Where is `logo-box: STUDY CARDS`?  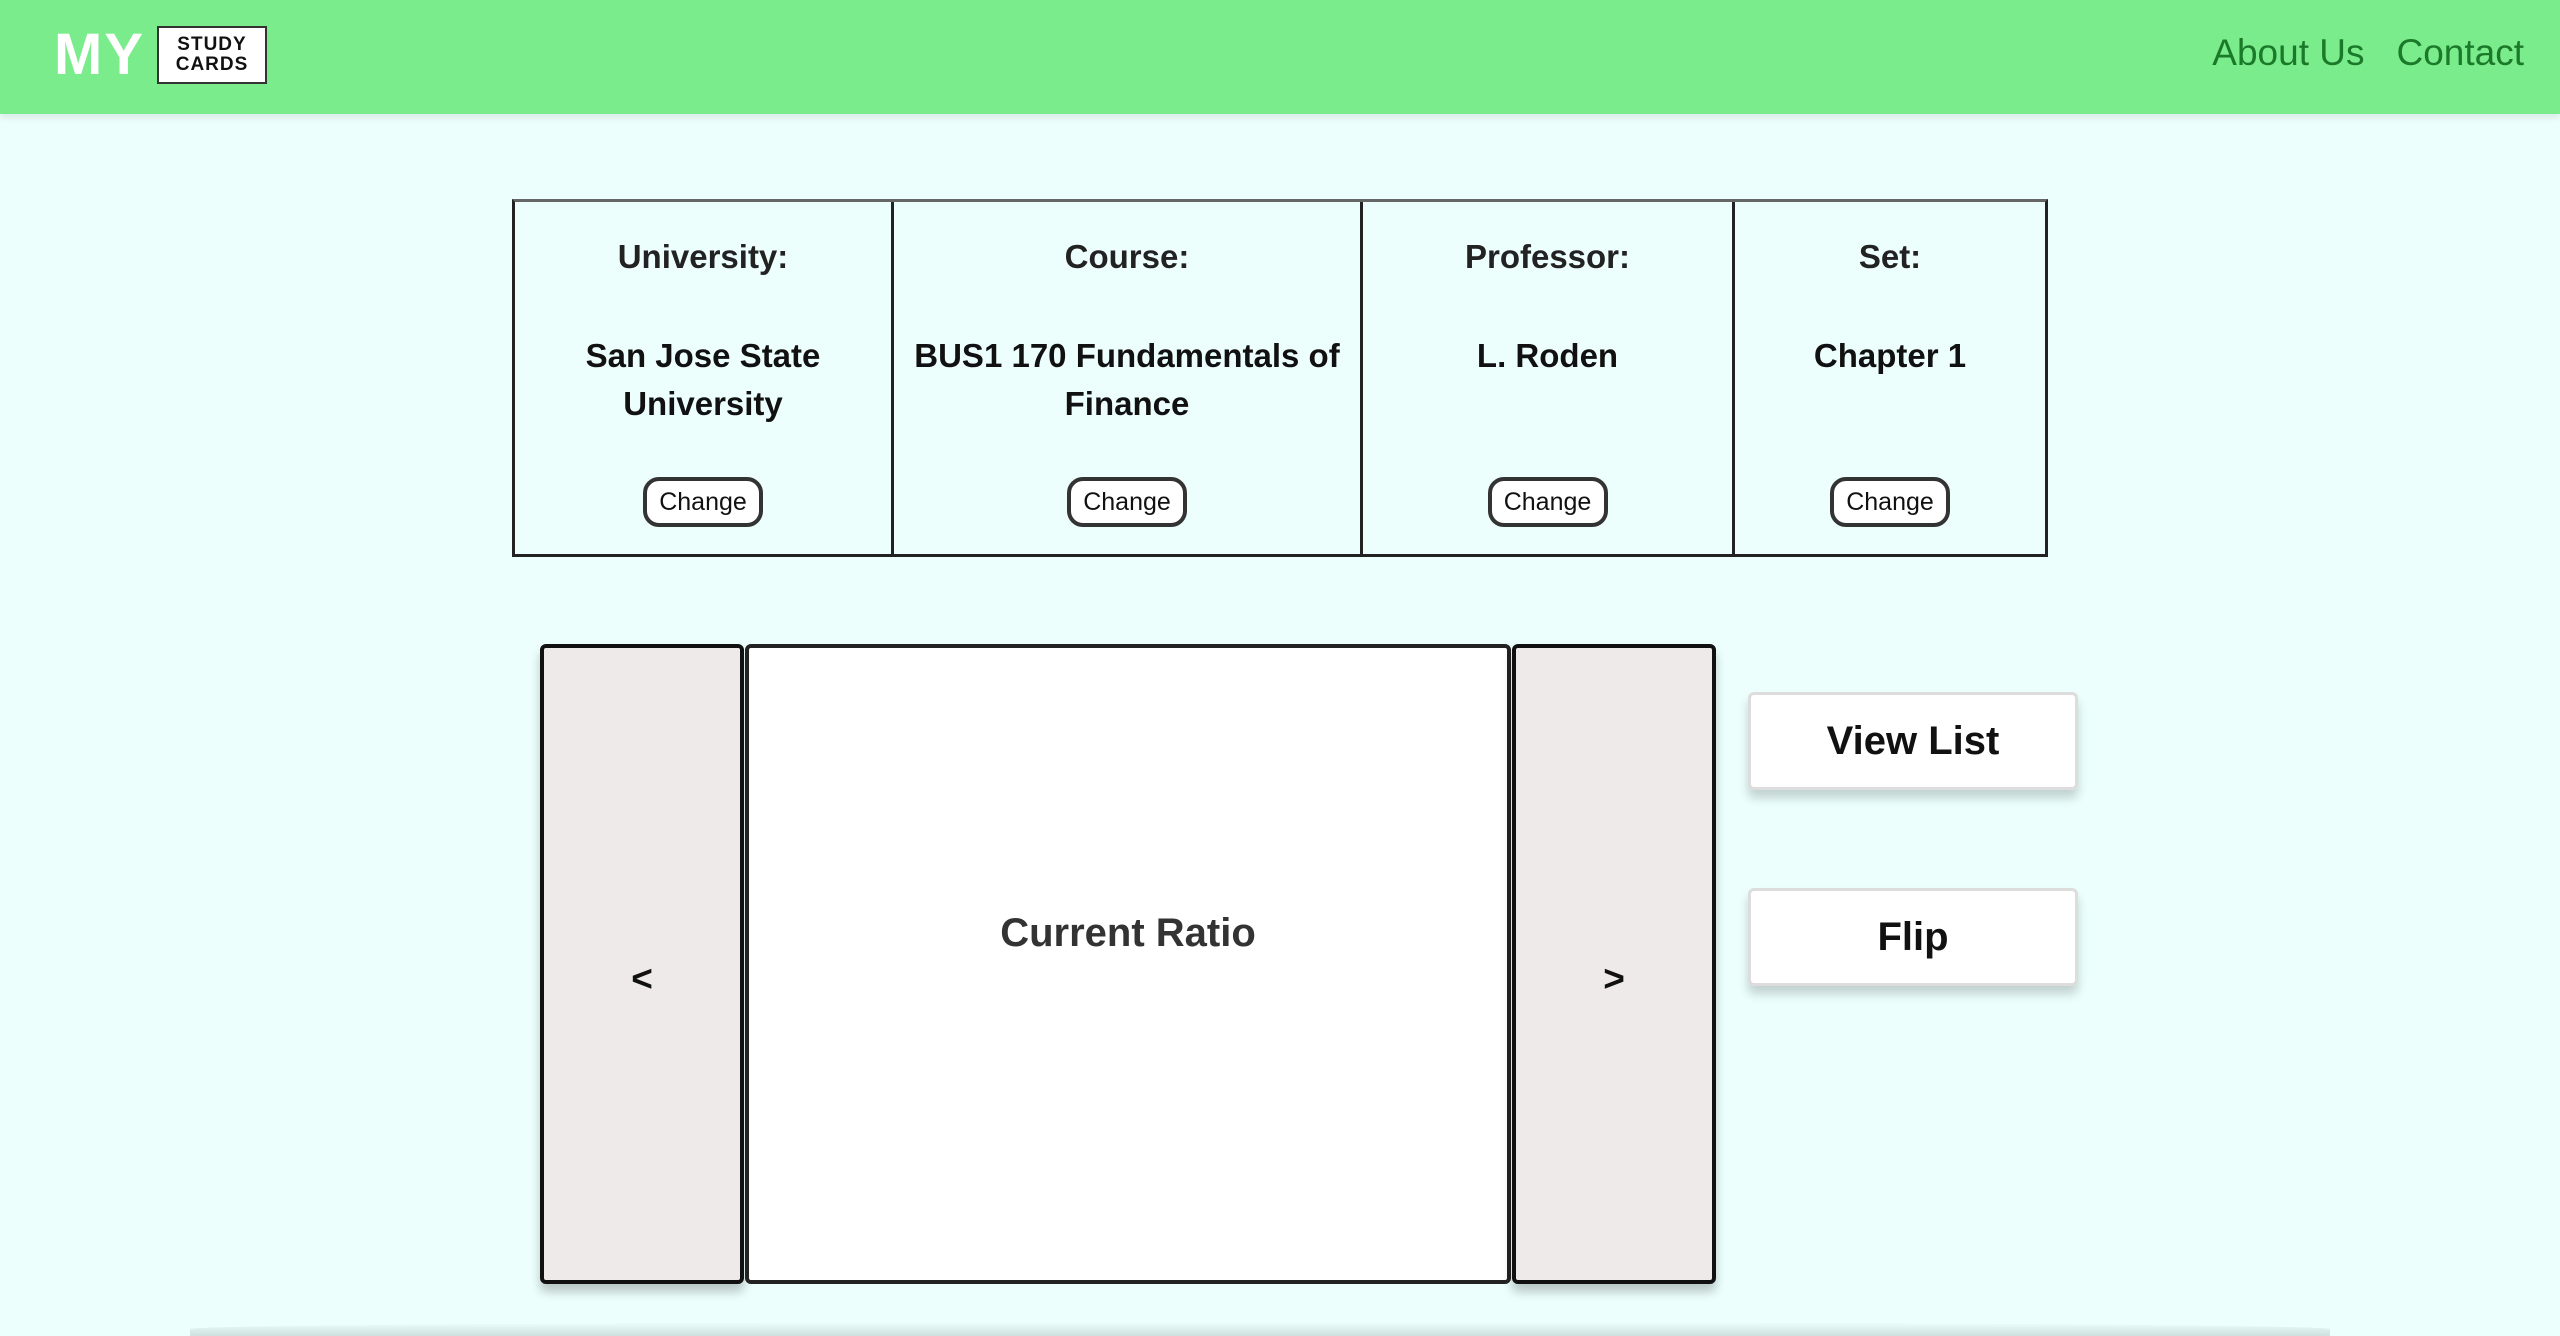
logo-box: STUDY CARDS is located at coordinates (212, 55).